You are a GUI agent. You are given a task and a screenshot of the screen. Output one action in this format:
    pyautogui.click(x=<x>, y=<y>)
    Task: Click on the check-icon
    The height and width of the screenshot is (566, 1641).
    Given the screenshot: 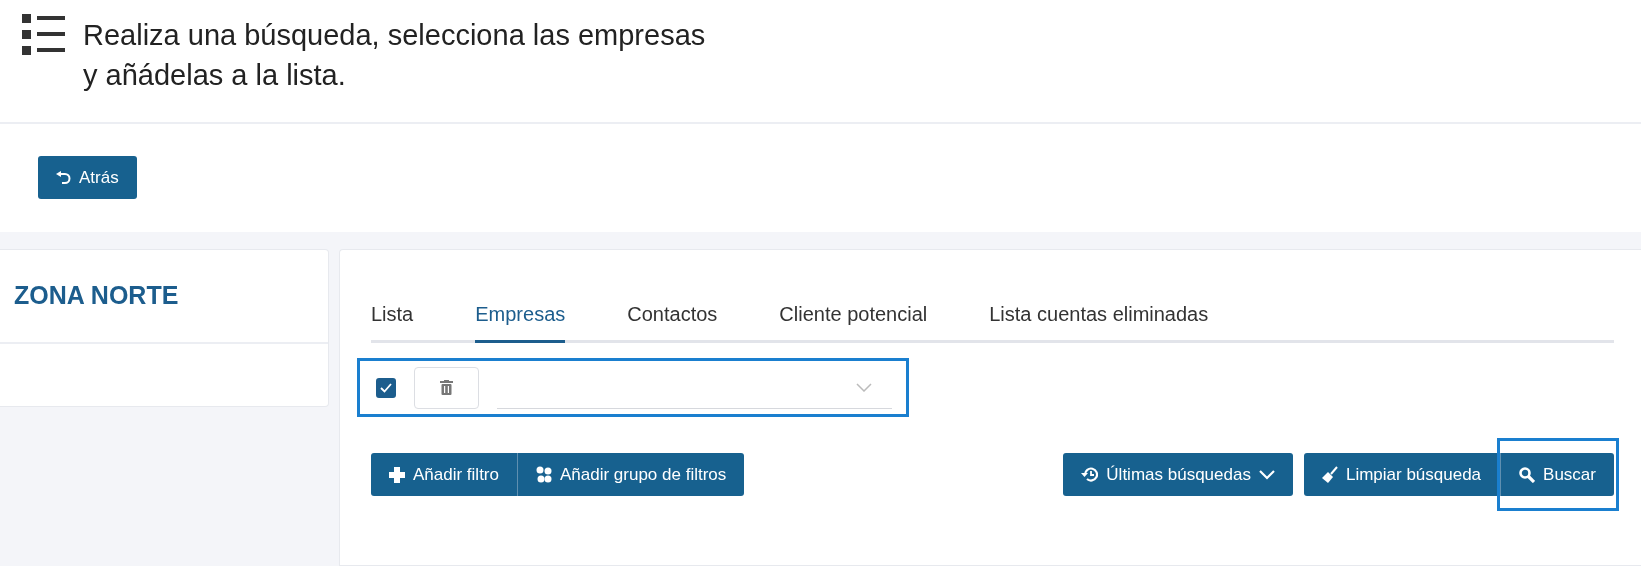 What is the action you would take?
    pyautogui.click(x=386, y=387)
    